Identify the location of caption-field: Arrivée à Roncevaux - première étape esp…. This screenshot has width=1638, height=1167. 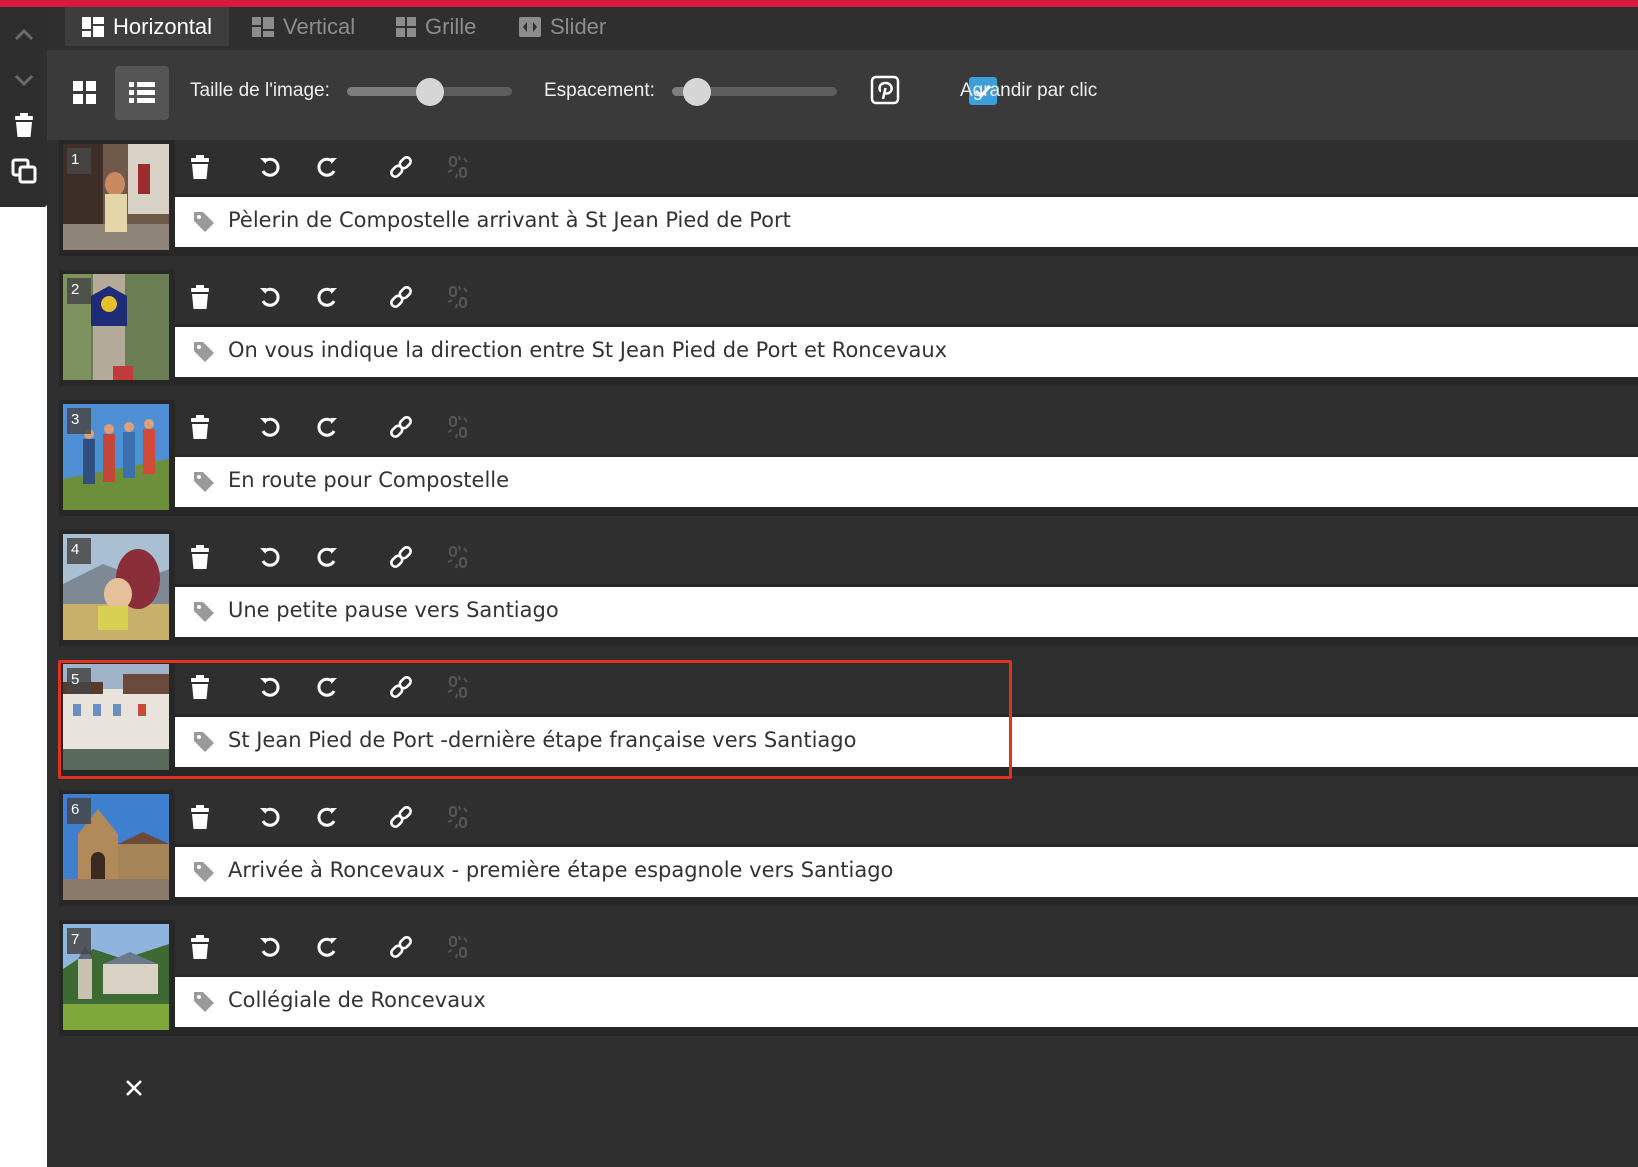
(906, 872).